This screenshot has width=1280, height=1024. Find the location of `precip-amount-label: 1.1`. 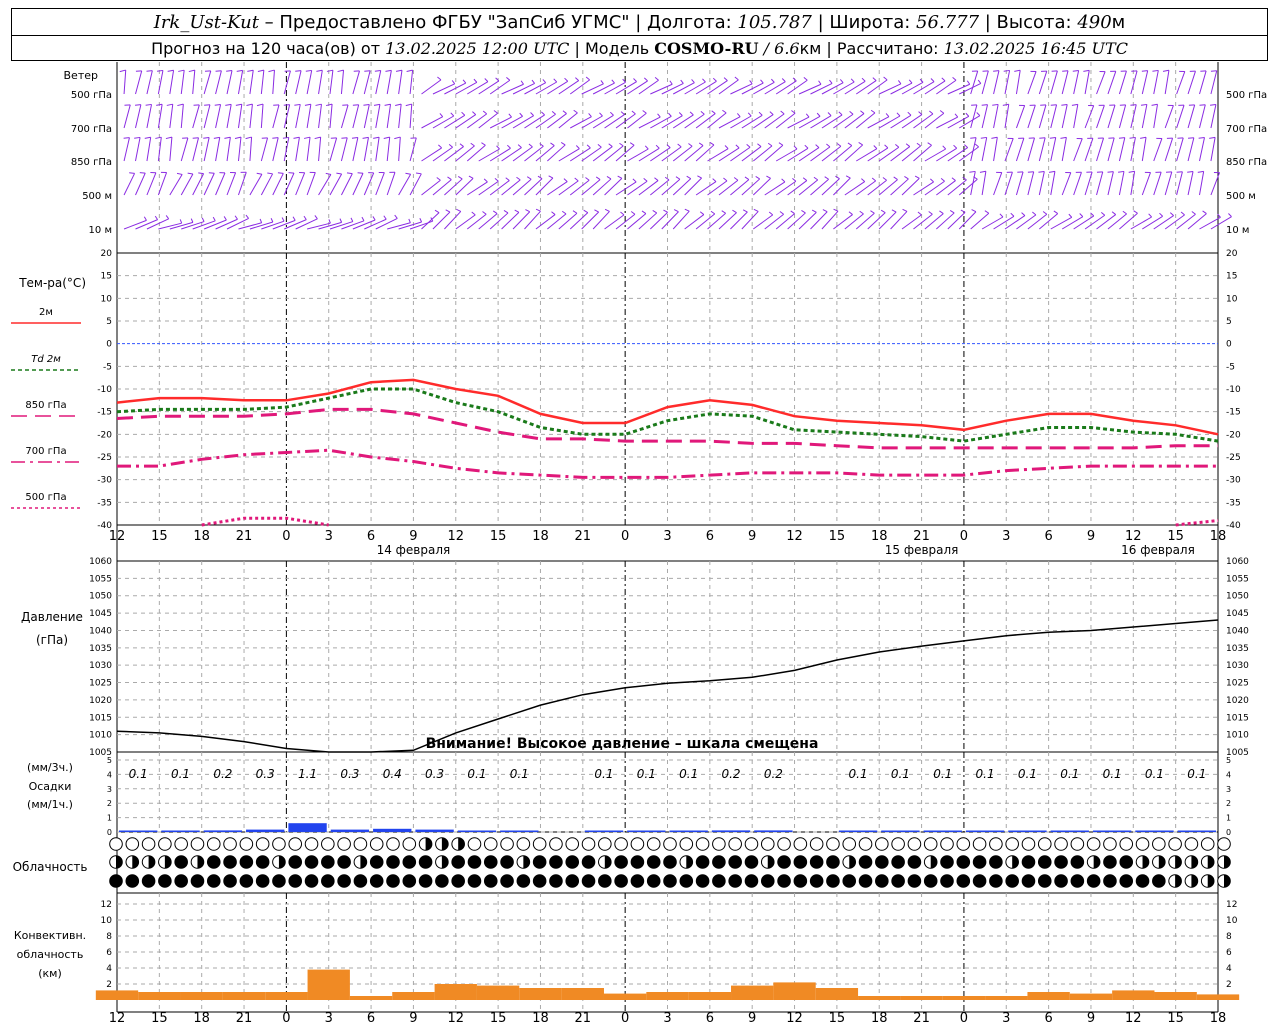

precip-amount-label: 1.1 is located at coordinates (307, 774).